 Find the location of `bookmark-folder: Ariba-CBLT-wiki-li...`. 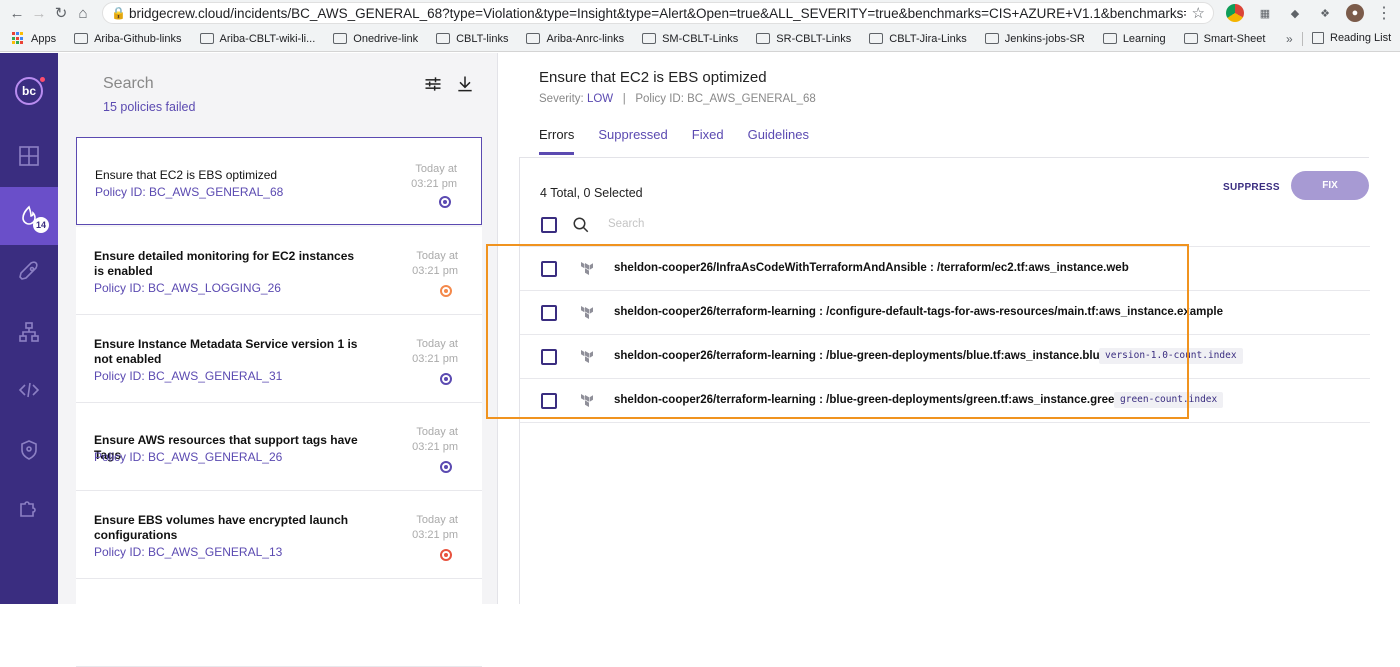

bookmark-folder: Ariba-CBLT-wiki-li... is located at coordinates (257, 38).